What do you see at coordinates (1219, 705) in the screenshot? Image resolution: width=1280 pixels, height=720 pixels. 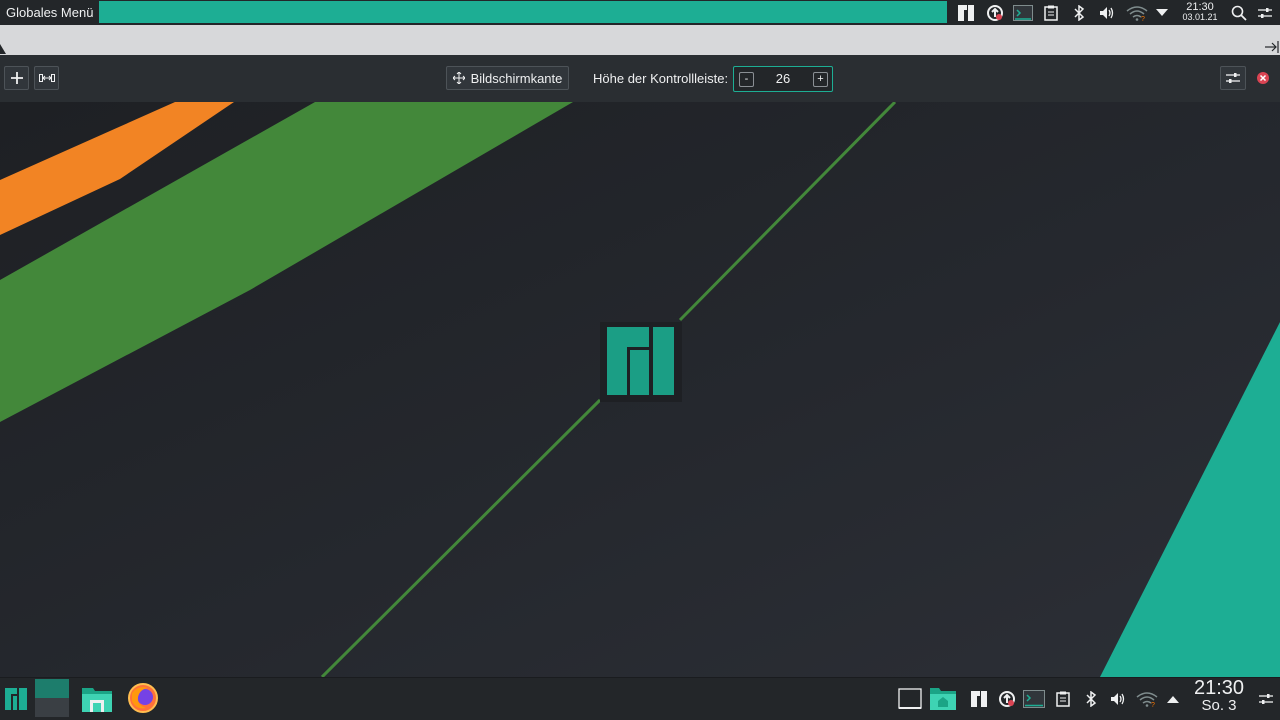 I see `bottom-clock-date: So. 3` at bounding box center [1219, 705].